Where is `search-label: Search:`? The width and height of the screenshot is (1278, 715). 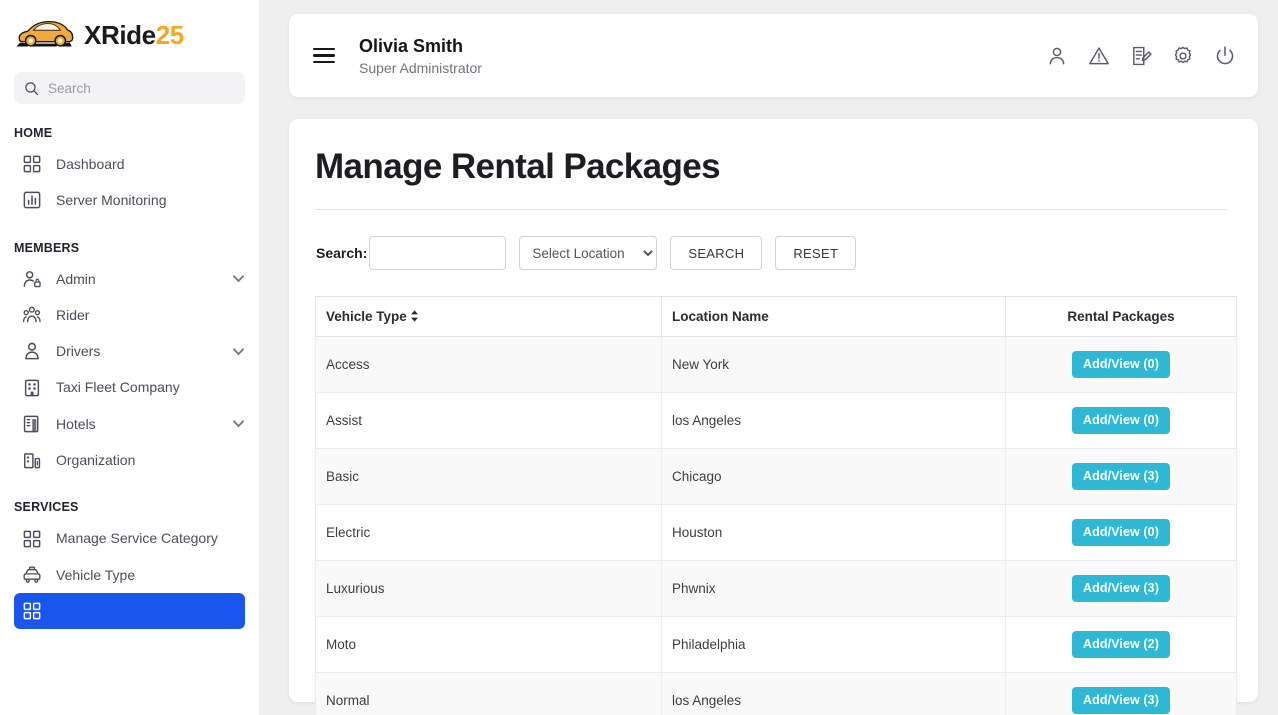 search-label: Search: is located at coordinates (342, 253).